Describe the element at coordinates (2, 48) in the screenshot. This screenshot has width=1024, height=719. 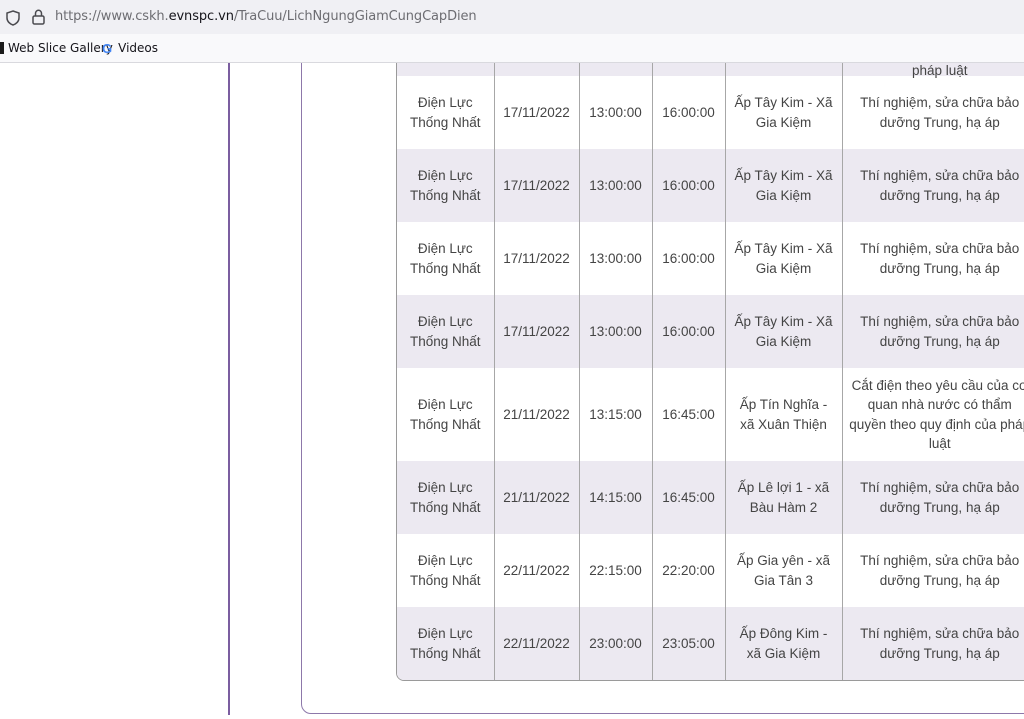
I see `web-slice-icon` at that location.